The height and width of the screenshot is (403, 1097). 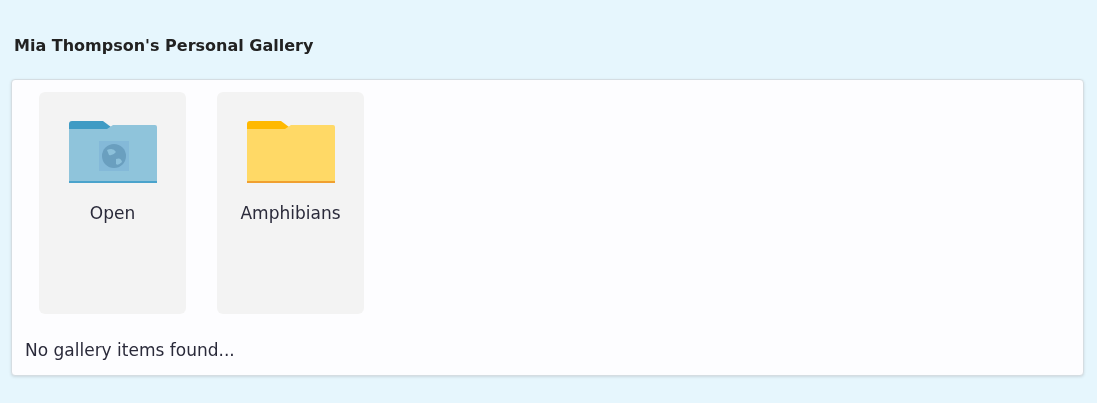 I want to click on folder-name: Open, so click(x=112, y=213).